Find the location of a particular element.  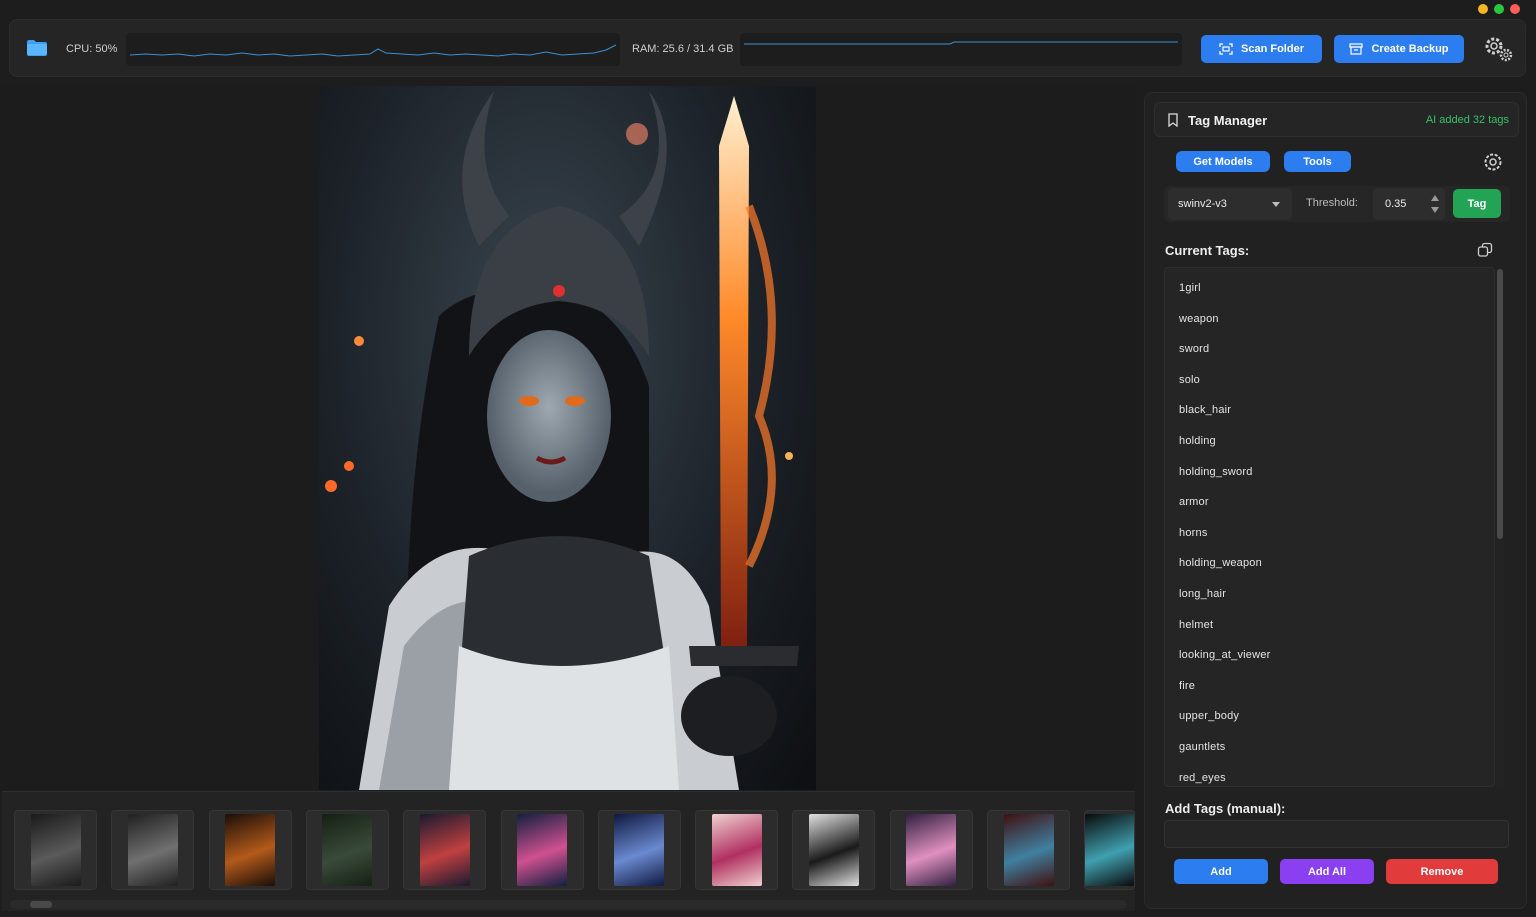

status-message: AI added 32 tags is located at coordinates (1467, 120).